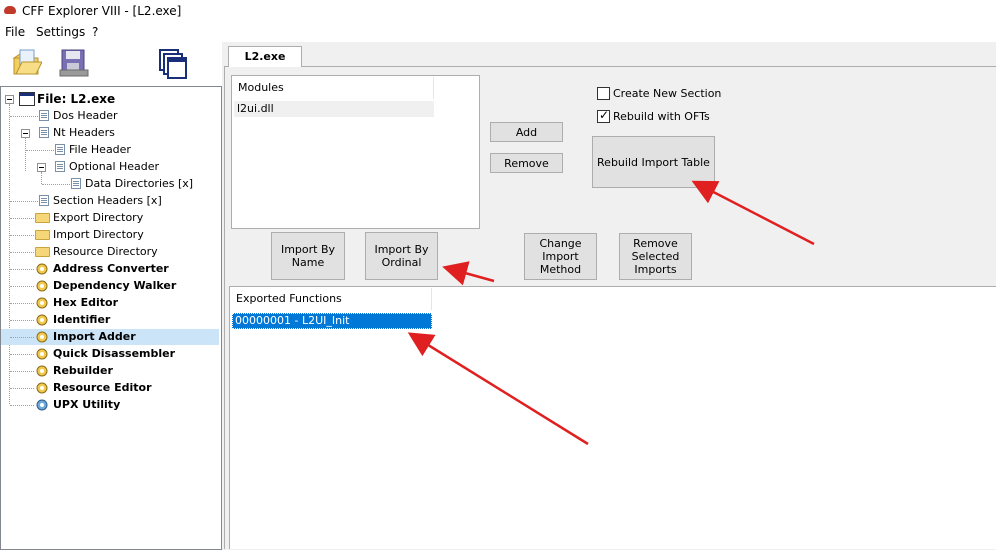 The image size is (996, 550). I want to click on tree-item-rebuilder: Rebuilder, so click(110, 371).